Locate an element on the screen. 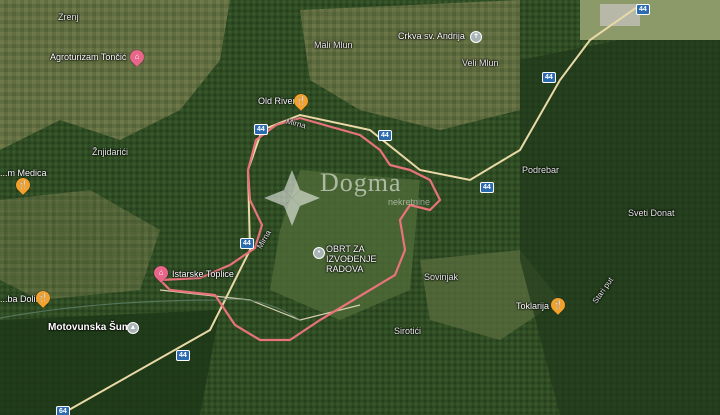 Image resolution: width=720 pixels, height=415 pixels. place-label-veli-mlun: Veli Mlun is located at coordinates (480, 63).